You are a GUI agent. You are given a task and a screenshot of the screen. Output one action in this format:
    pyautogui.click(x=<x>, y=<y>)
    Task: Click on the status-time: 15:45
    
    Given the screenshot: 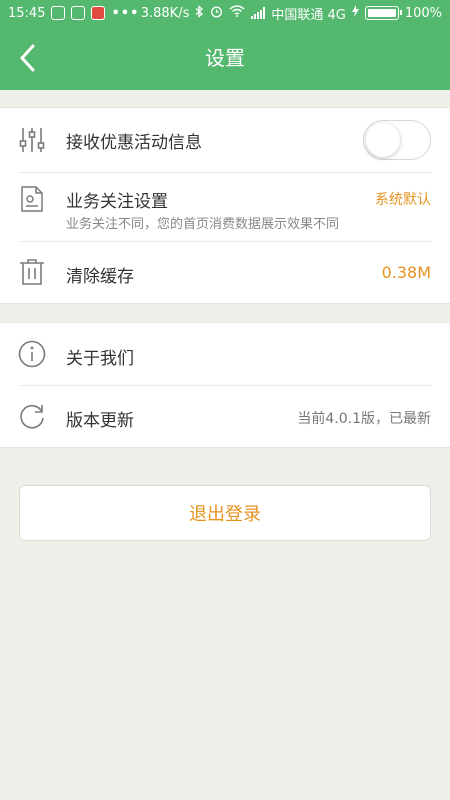 What is the action you would take?
    pyautogui.click(x=27, y=13)
    